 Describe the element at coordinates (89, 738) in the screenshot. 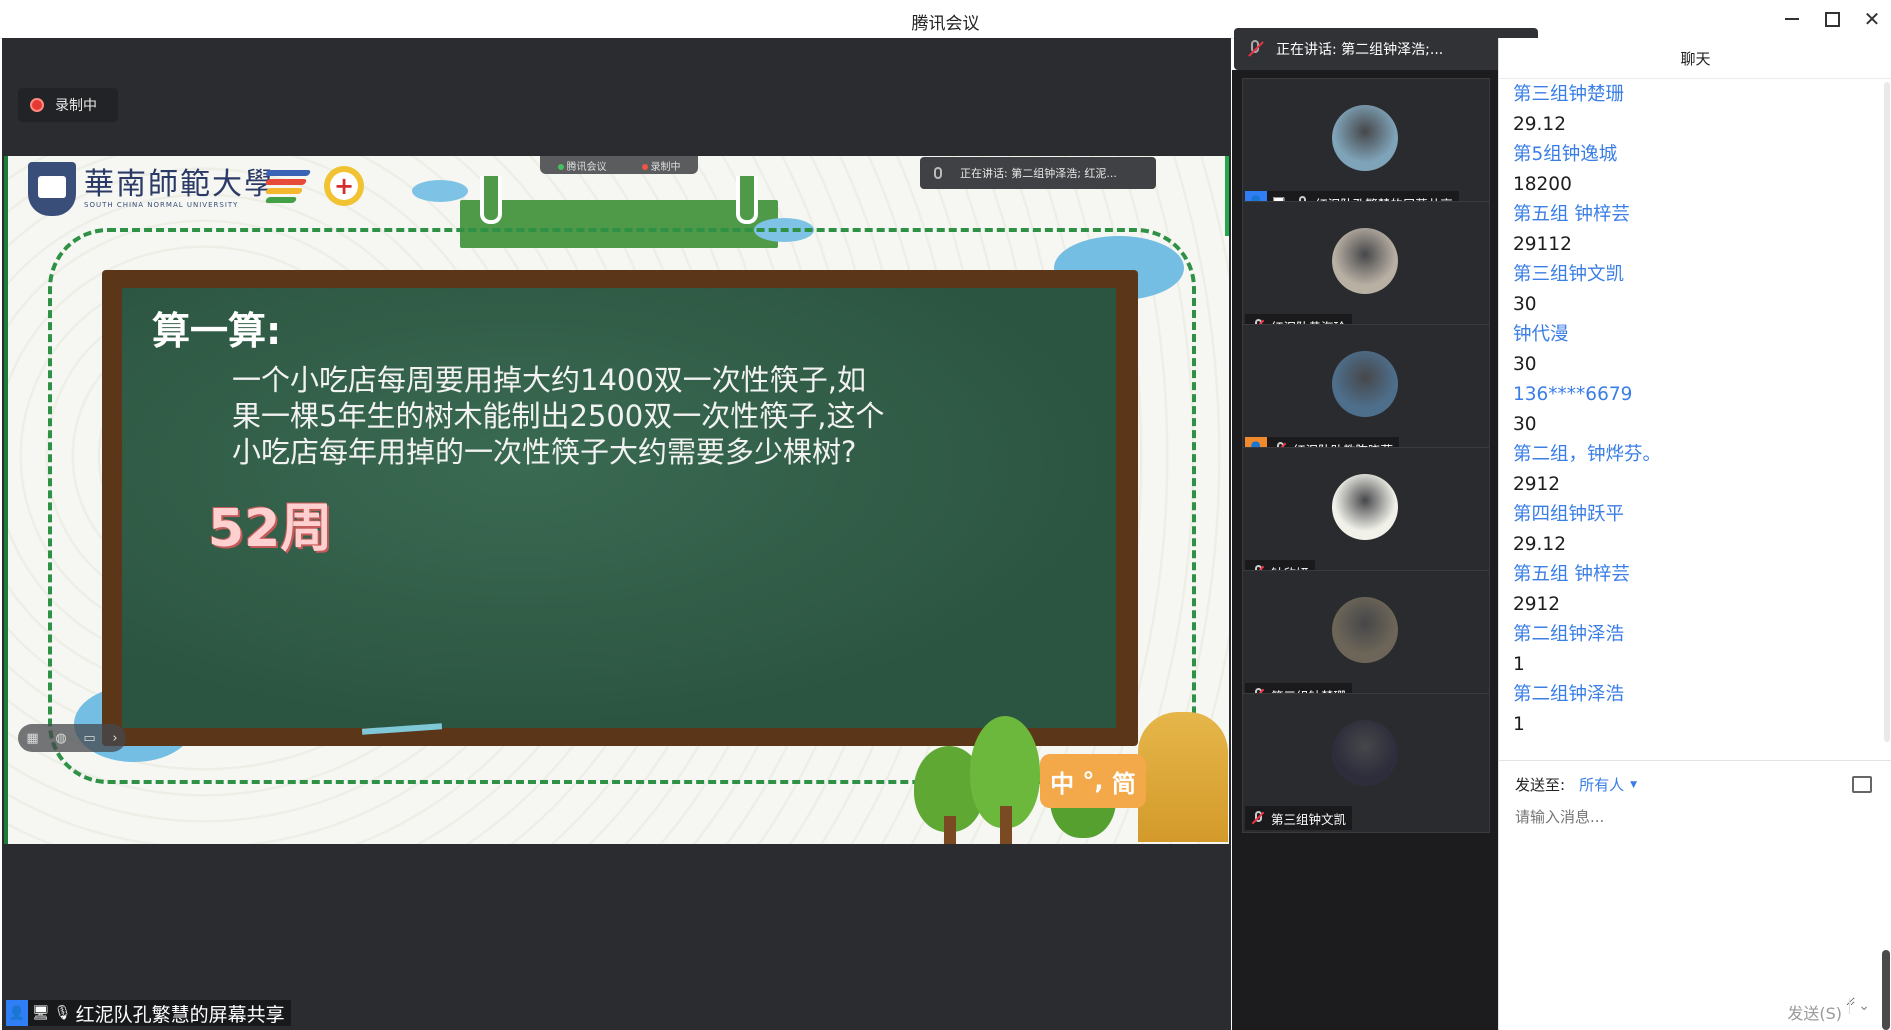

I see `window-icon: ▭` at that location.